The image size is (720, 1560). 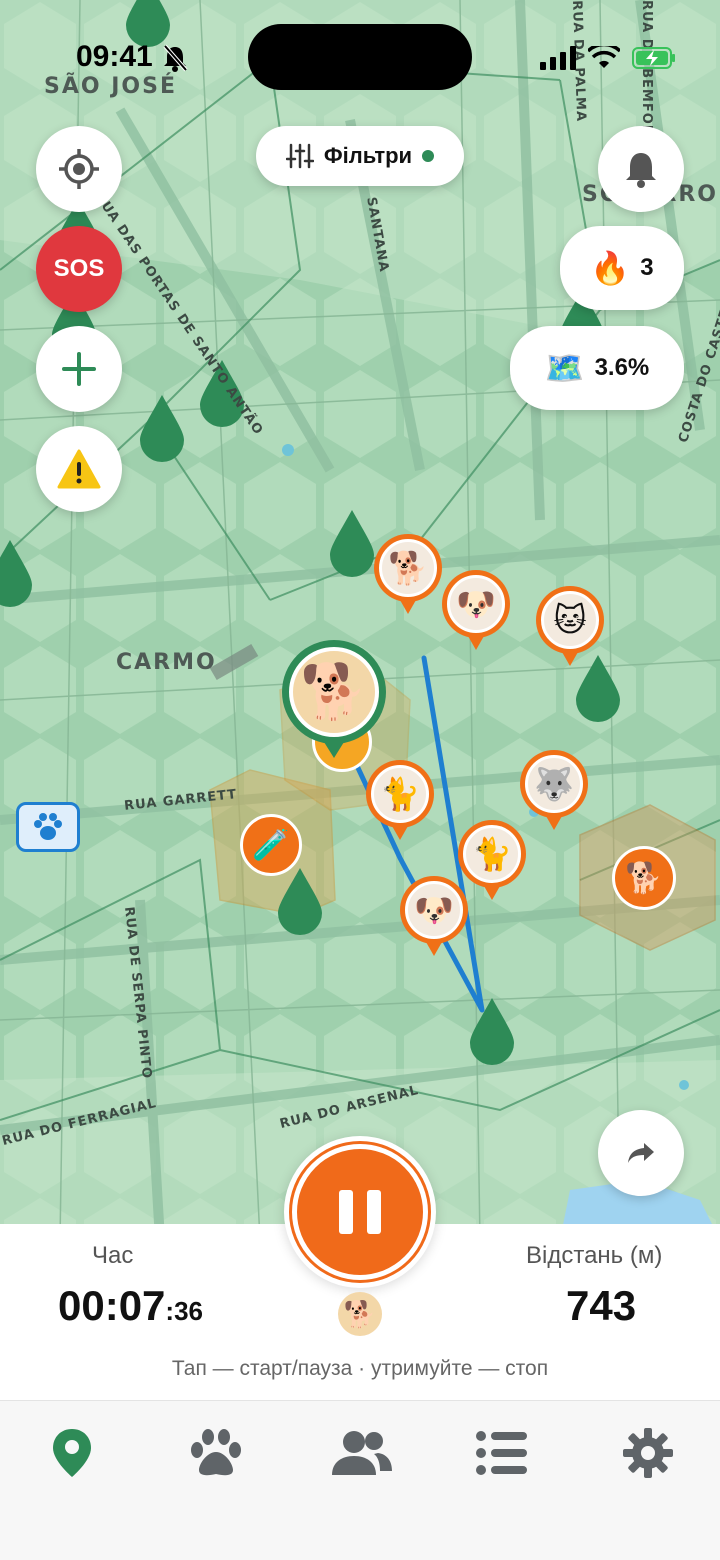 What do you see at coordinates (360, 1314) in the screenshot?
I see `active-pet-avatar: 🐕` at bounding box center [360, 1314].